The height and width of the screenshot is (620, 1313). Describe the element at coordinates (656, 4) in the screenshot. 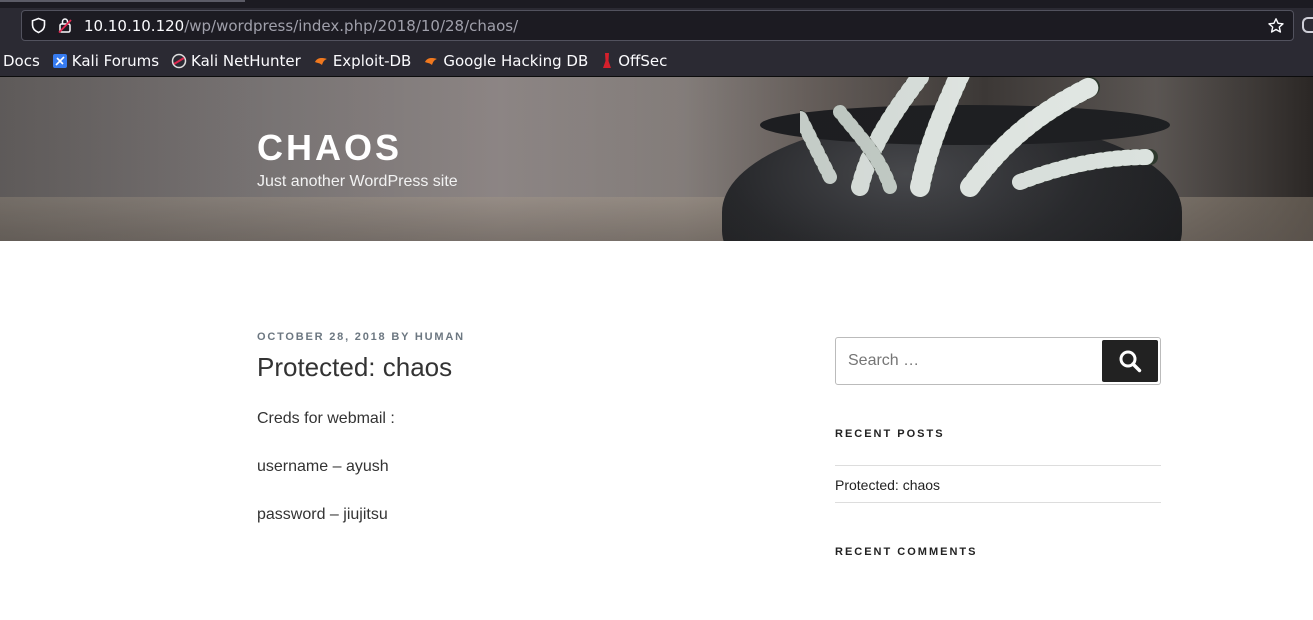

I see `tab-strip` at that location.